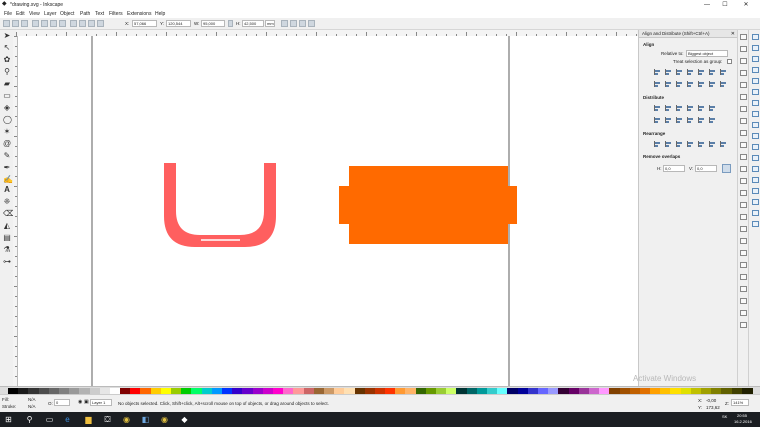 This screenshot has width=760, height=427. I want to click on remove-overlaps-button, so click(726, 168).